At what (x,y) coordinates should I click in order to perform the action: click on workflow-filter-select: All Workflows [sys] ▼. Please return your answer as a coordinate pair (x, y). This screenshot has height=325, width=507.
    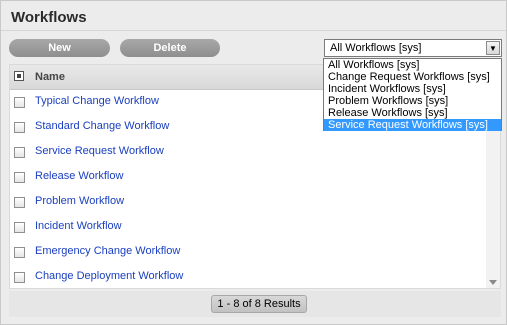
    Looking at the image, I should click on (413, 48).